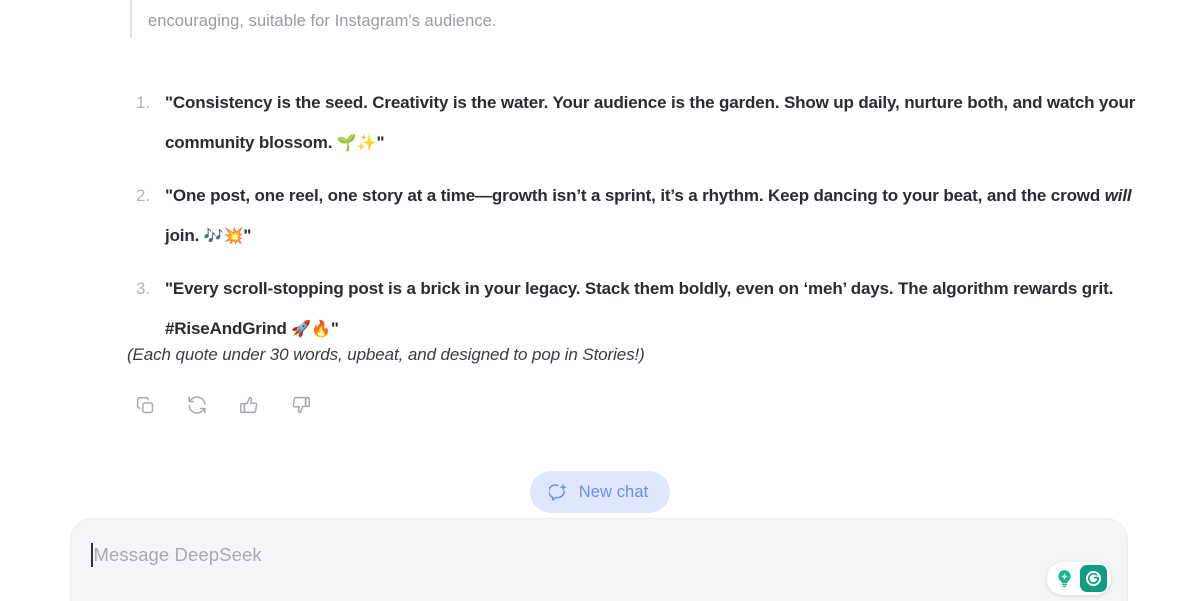  I want to click on quote-emoji: 🎶💥, so click(223, 235).